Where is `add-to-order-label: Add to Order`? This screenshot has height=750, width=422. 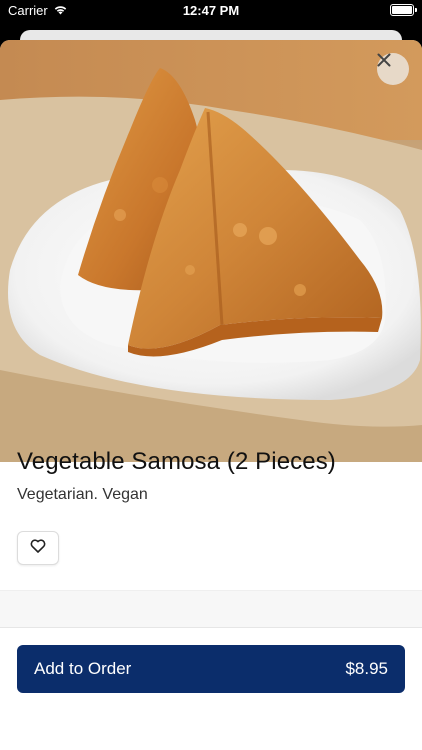 add-to-order-label: Add to Order is located at coordinates (83, 668).